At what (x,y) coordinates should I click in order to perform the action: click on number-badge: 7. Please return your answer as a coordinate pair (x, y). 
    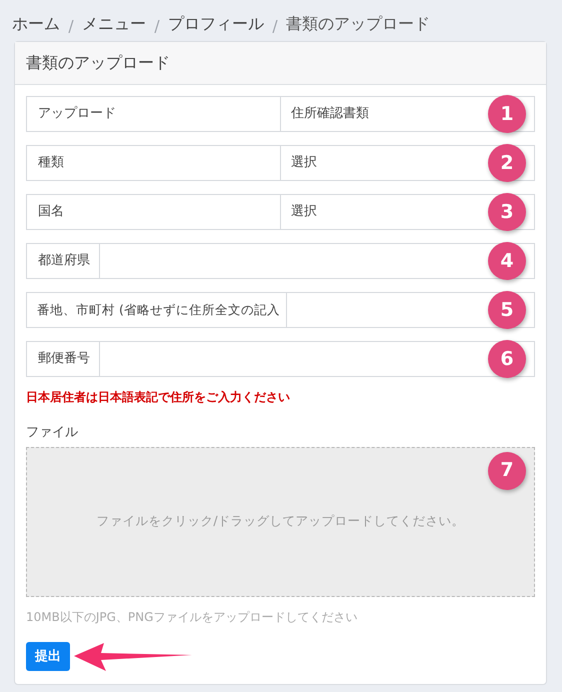
    Looking at the image, I should click on (507, 471).